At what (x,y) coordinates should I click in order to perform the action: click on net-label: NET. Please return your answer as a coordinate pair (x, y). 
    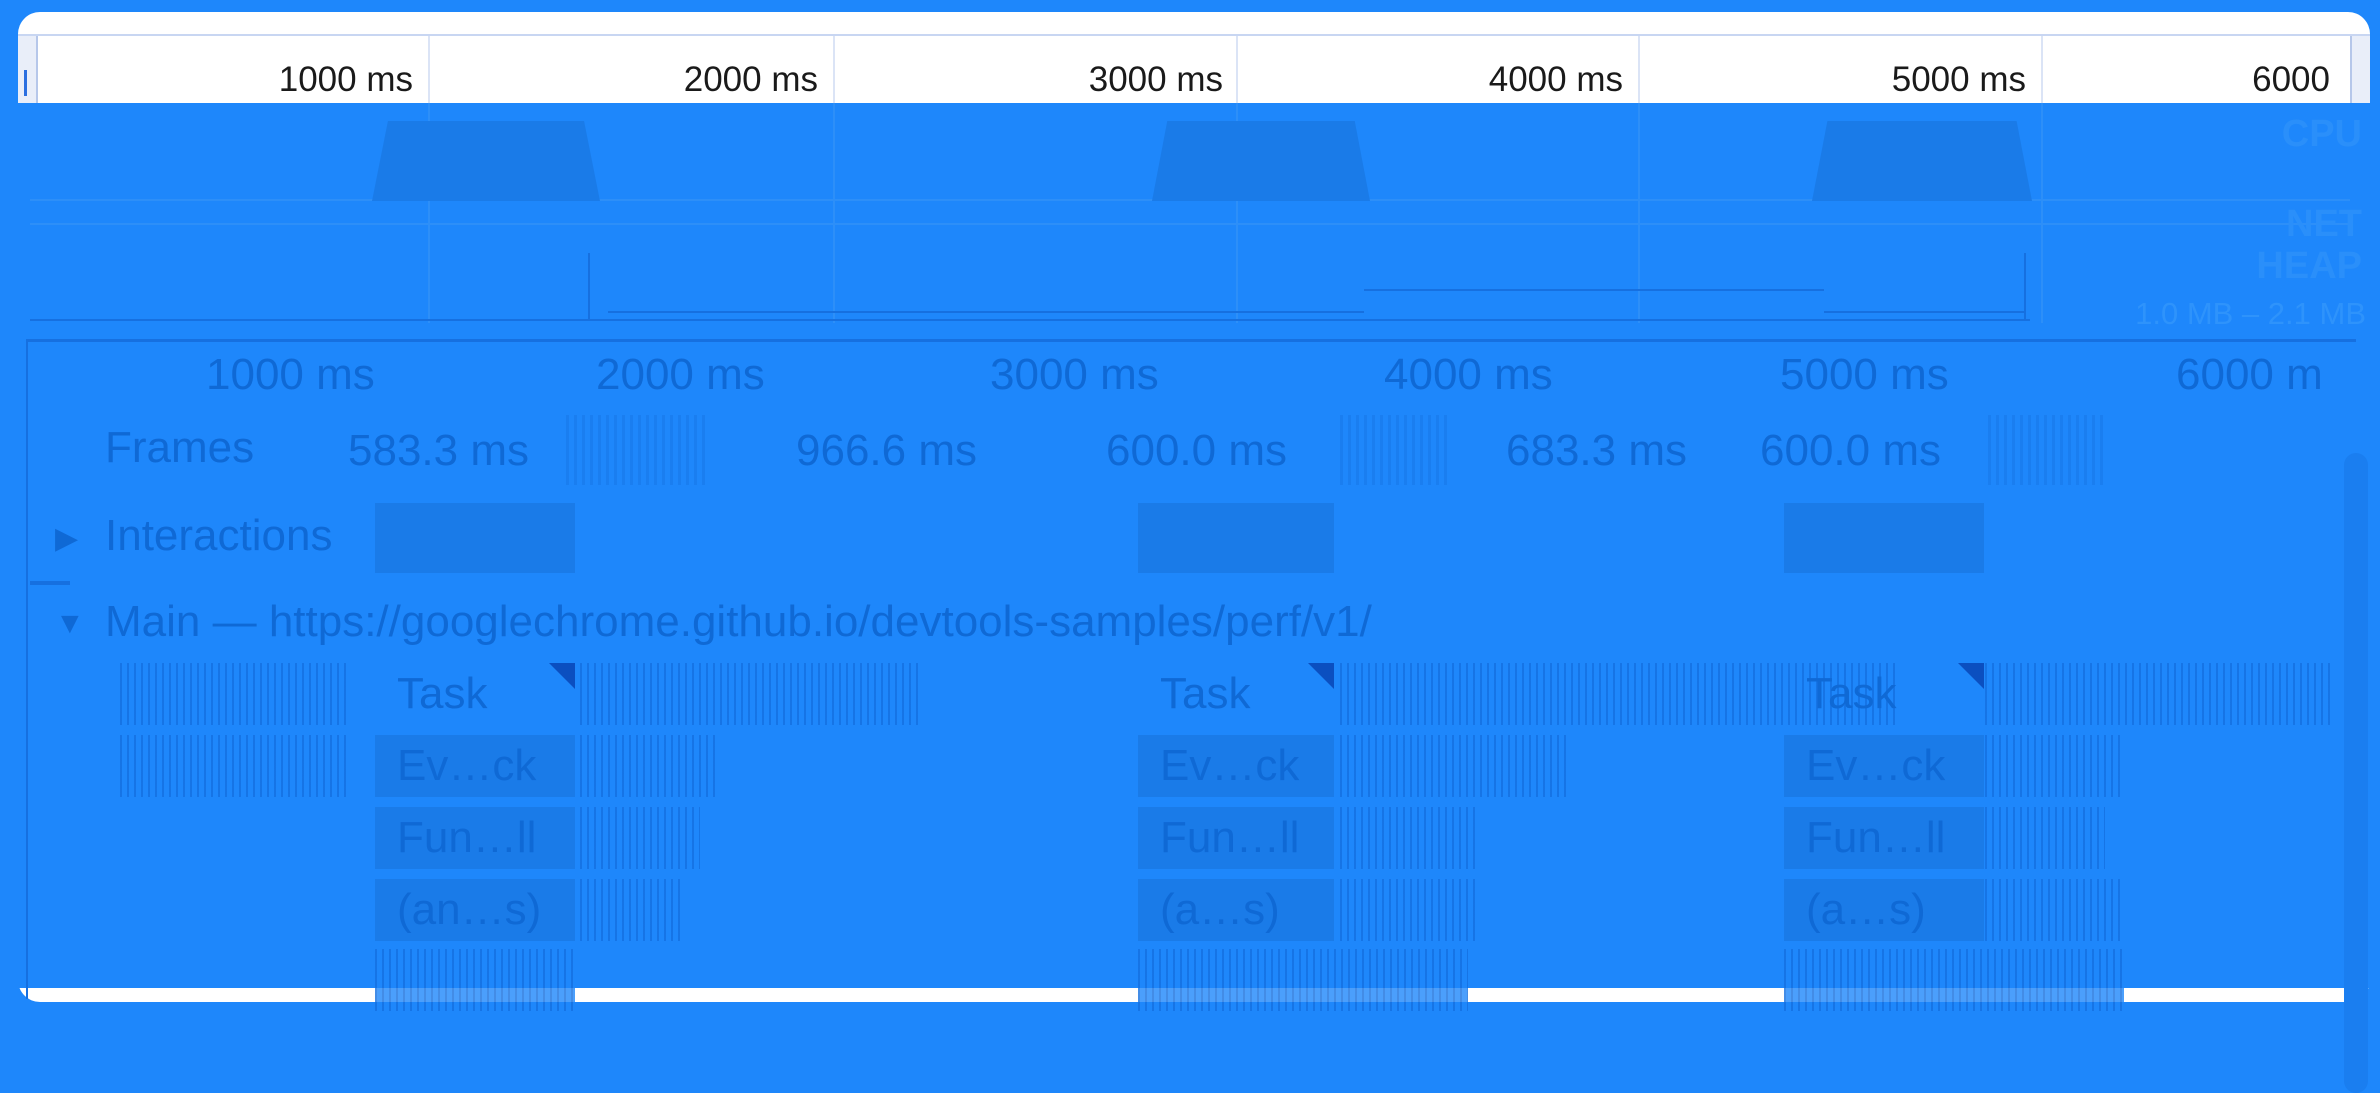
    Looking at the image, I should click on (2324, 224).